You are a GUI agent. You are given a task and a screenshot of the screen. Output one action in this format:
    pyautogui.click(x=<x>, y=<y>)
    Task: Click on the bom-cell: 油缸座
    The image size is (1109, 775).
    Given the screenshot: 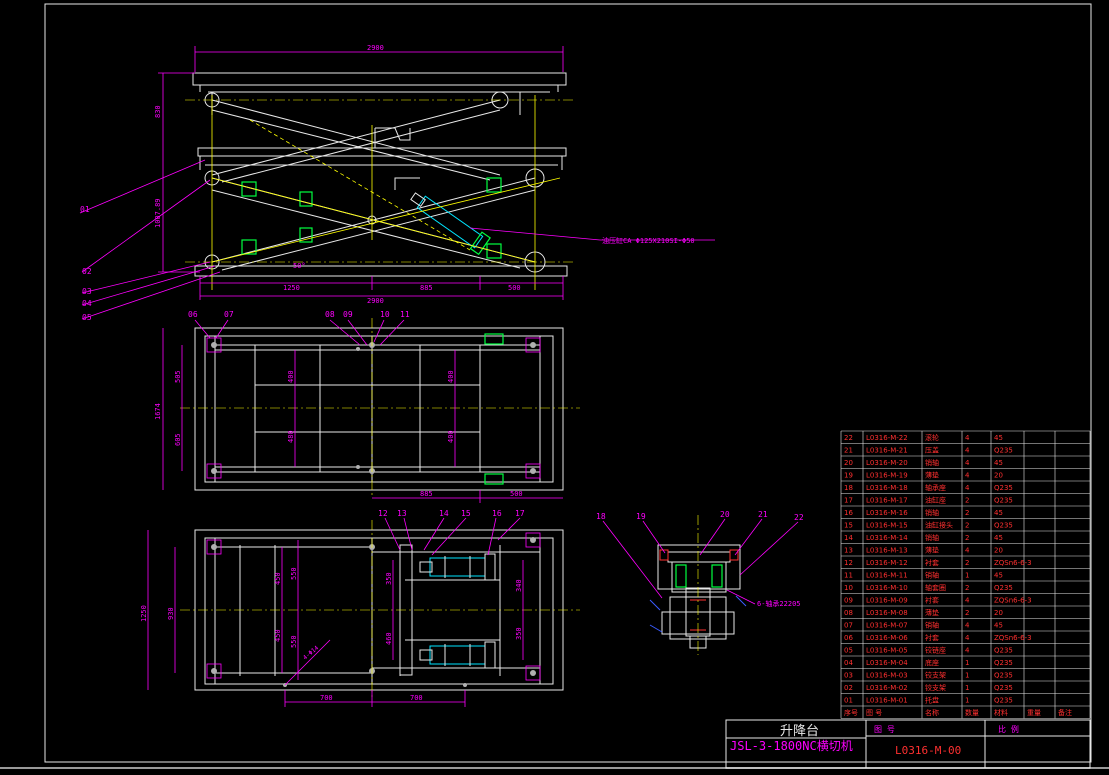 What is the action you would take?
    pyautogui.click(x=935, y=500)
    